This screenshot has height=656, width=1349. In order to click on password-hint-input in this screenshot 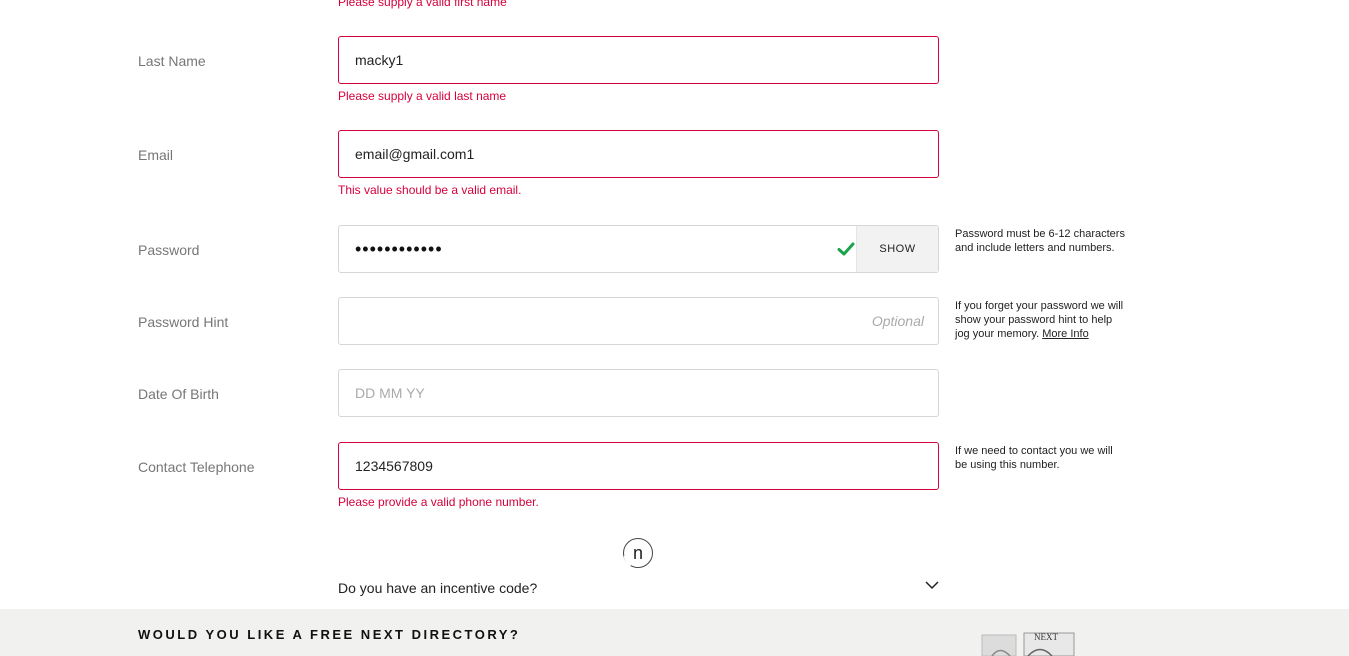, I will do `click(638, 321)`.